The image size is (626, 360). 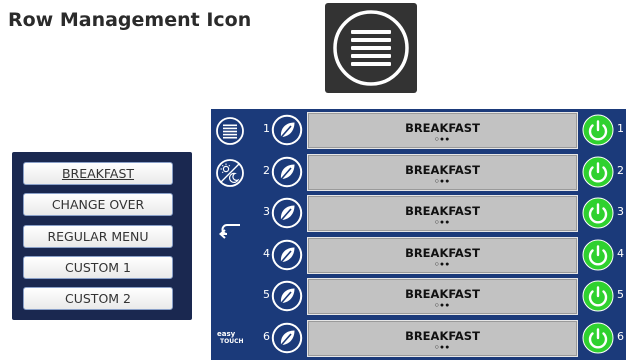 What do you see at coordinates (266, 295) in the screenshot?
I see `row-number: 5` at bounding box center [266, 295].